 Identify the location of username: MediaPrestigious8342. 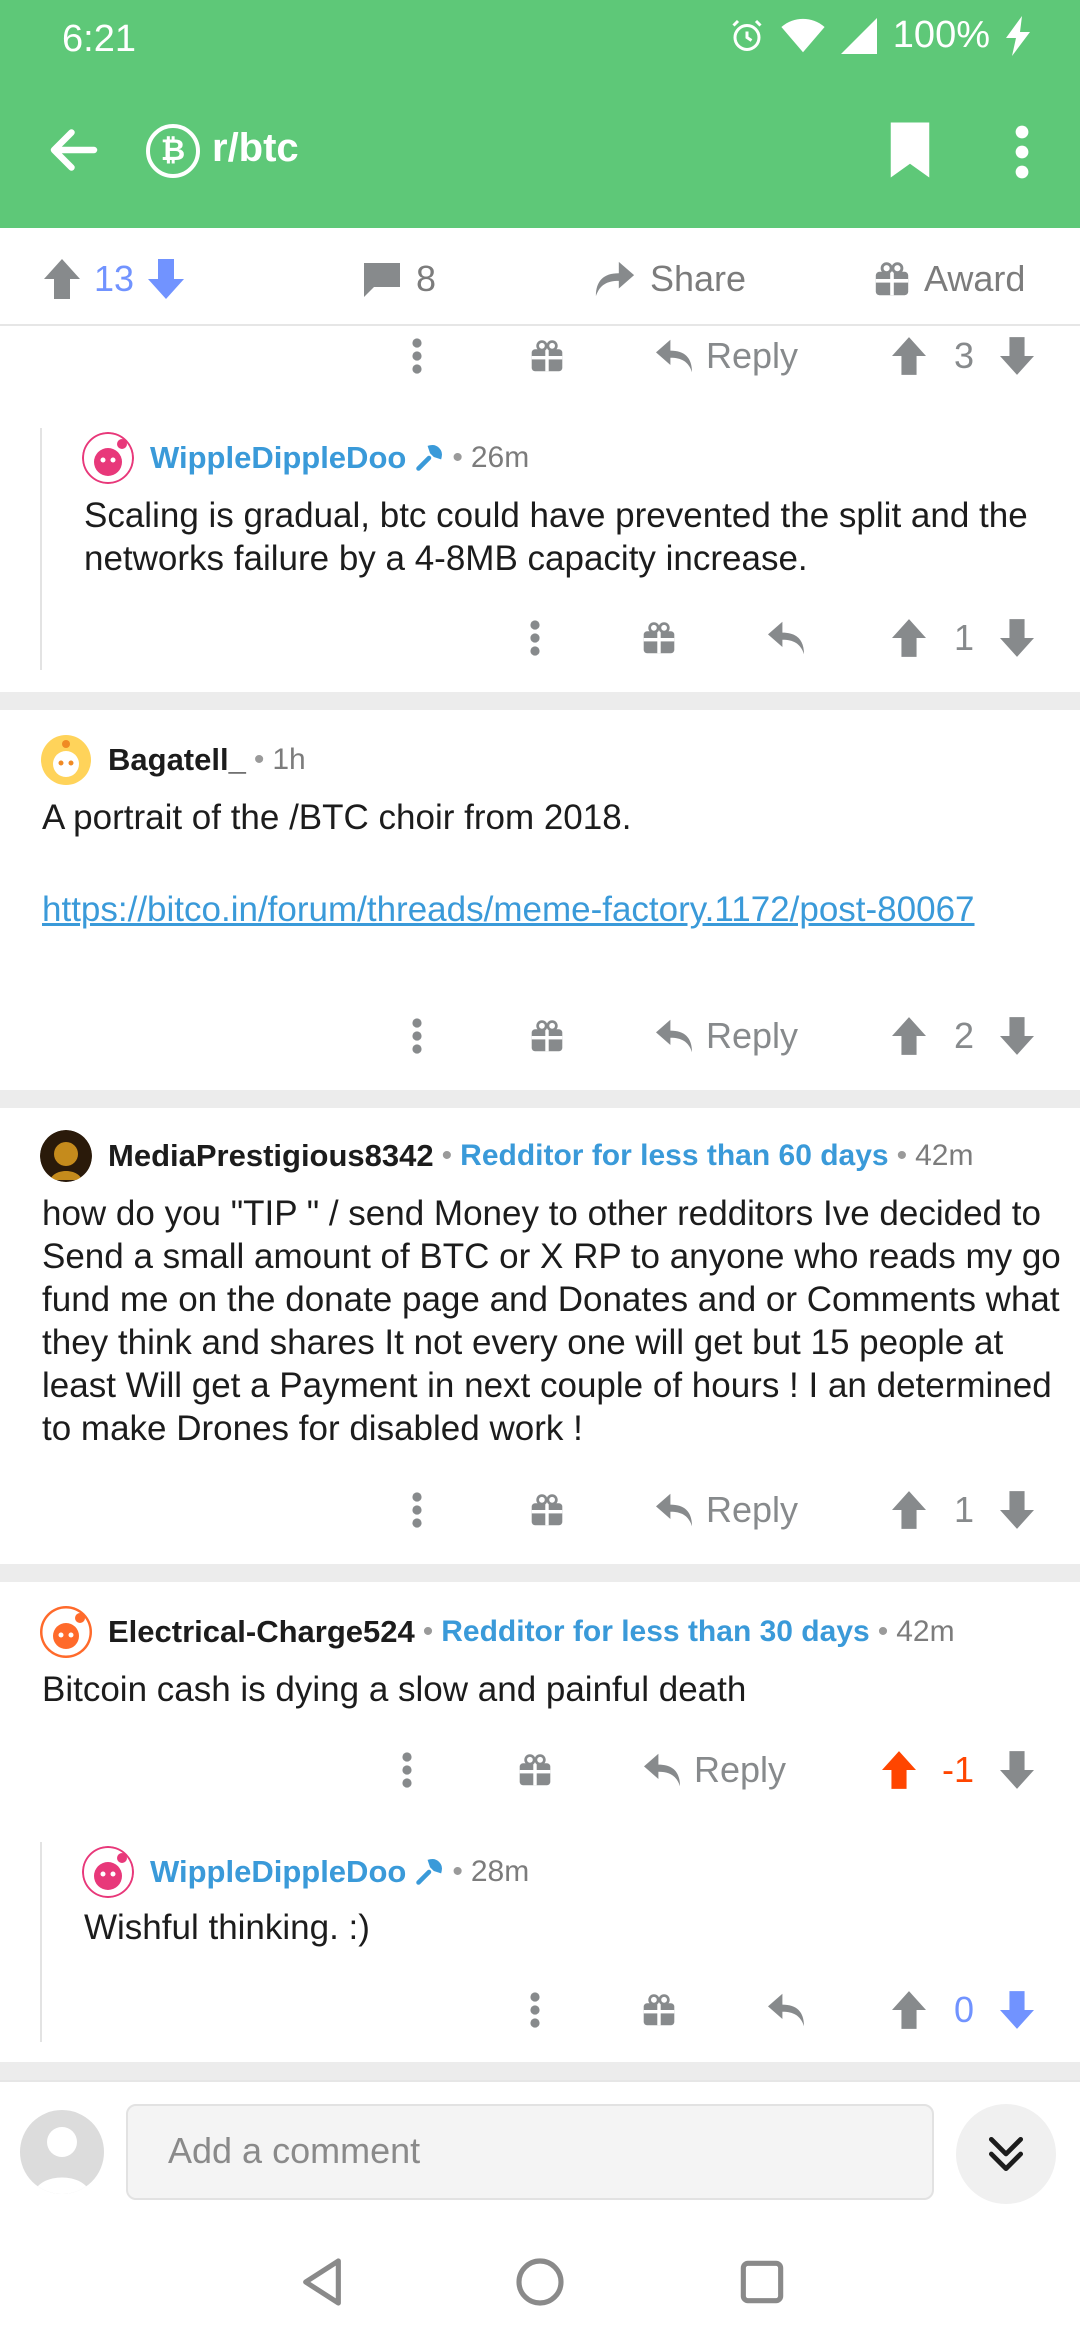
(271, 1156).